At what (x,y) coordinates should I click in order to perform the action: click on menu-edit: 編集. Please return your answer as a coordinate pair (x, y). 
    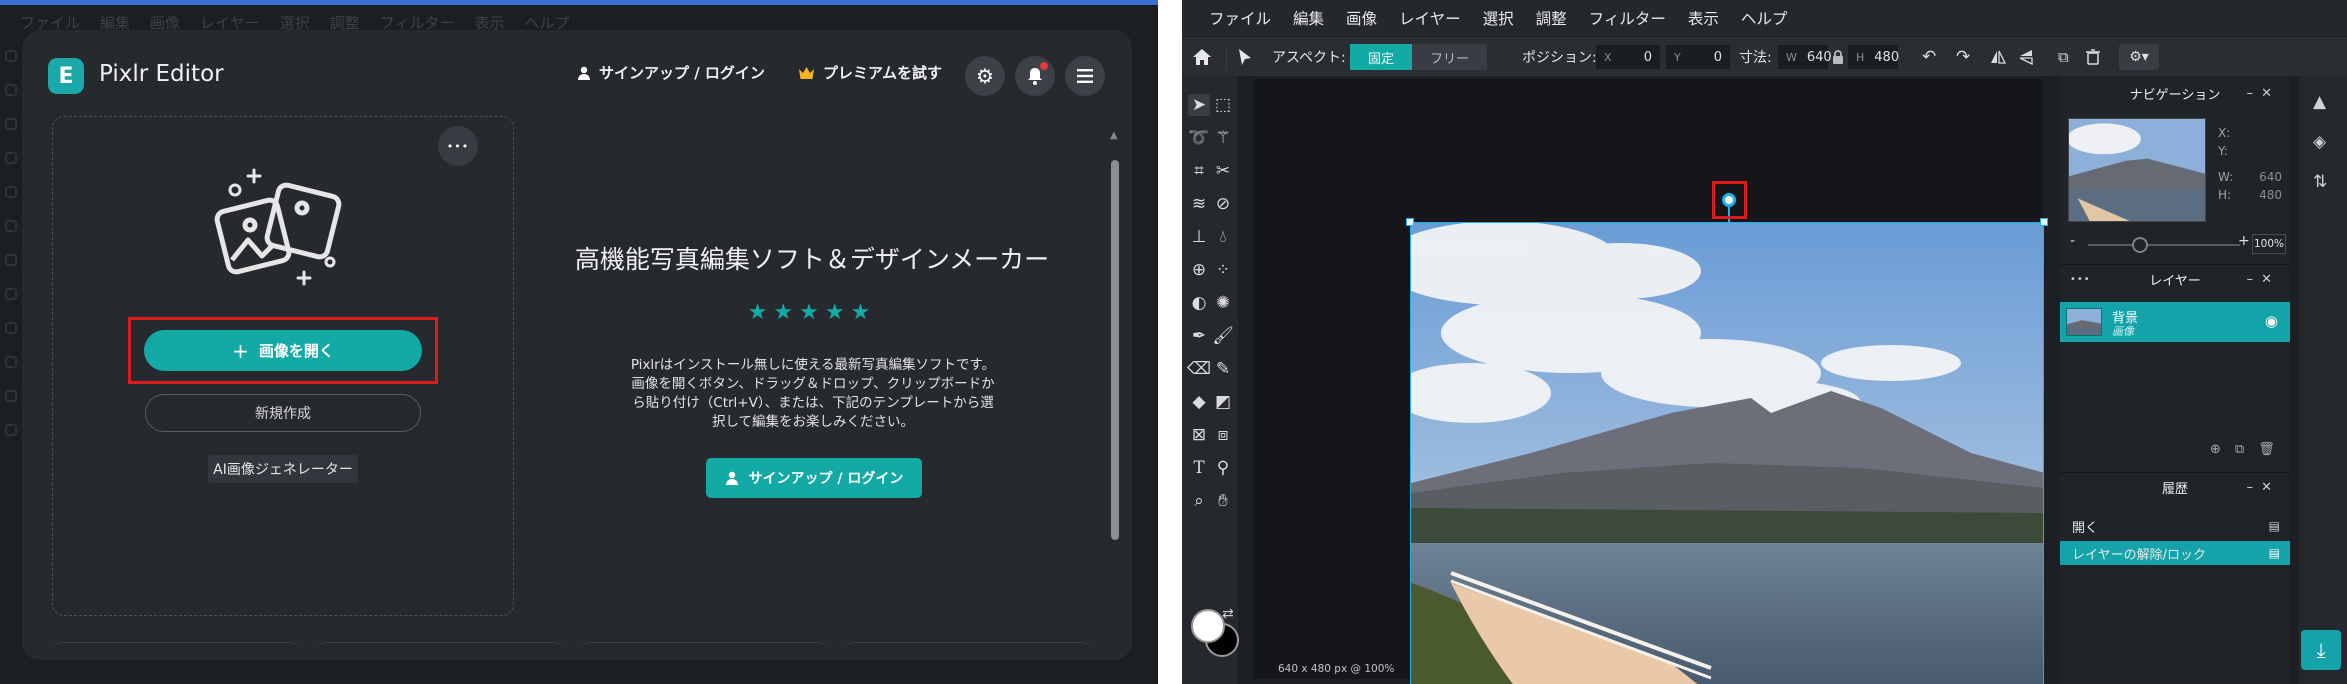
    Looking at the image, I should click on (1308, 18).